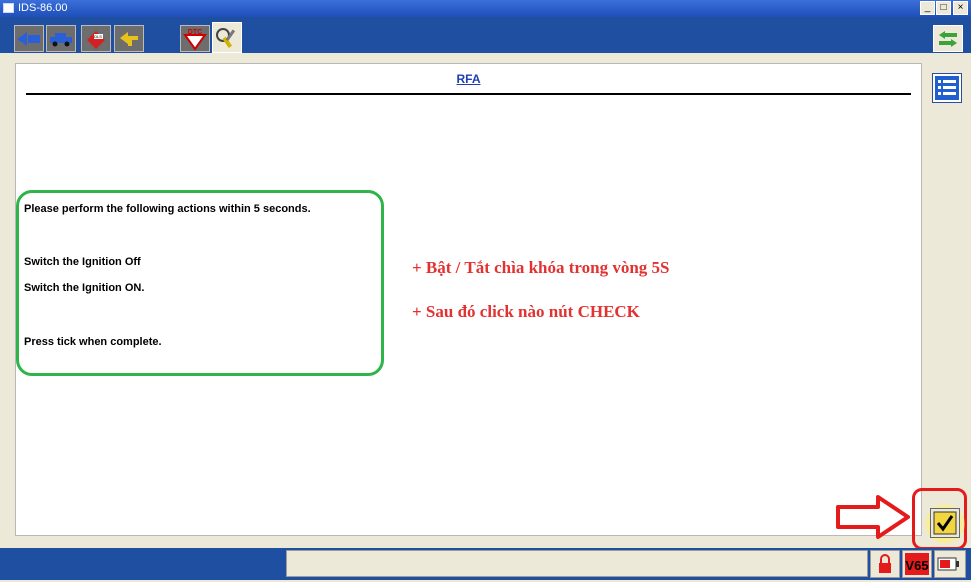  I want to click on vehicle-version-status: V65, so click(917, 564).